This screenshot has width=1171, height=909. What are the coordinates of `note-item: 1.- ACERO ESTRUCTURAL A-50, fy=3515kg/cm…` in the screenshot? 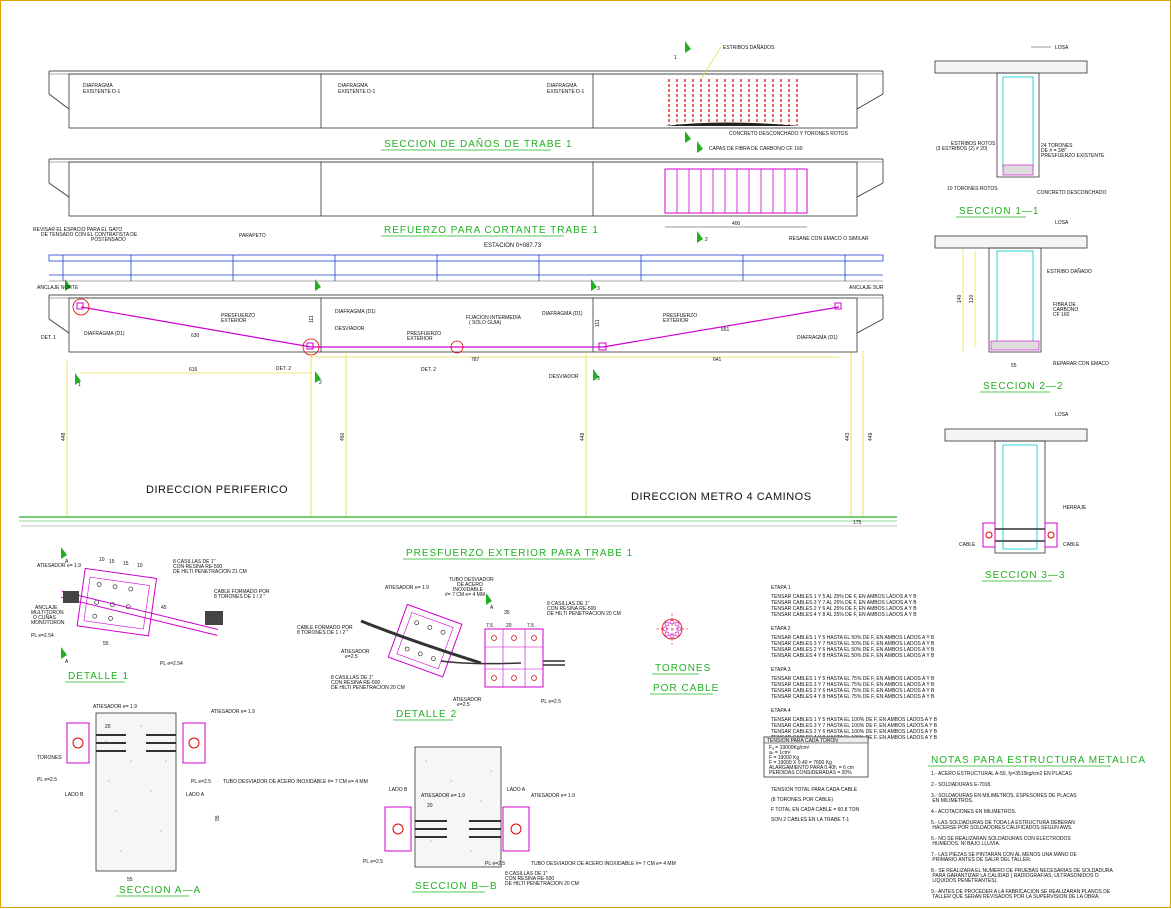 It's located at (1002, 774).